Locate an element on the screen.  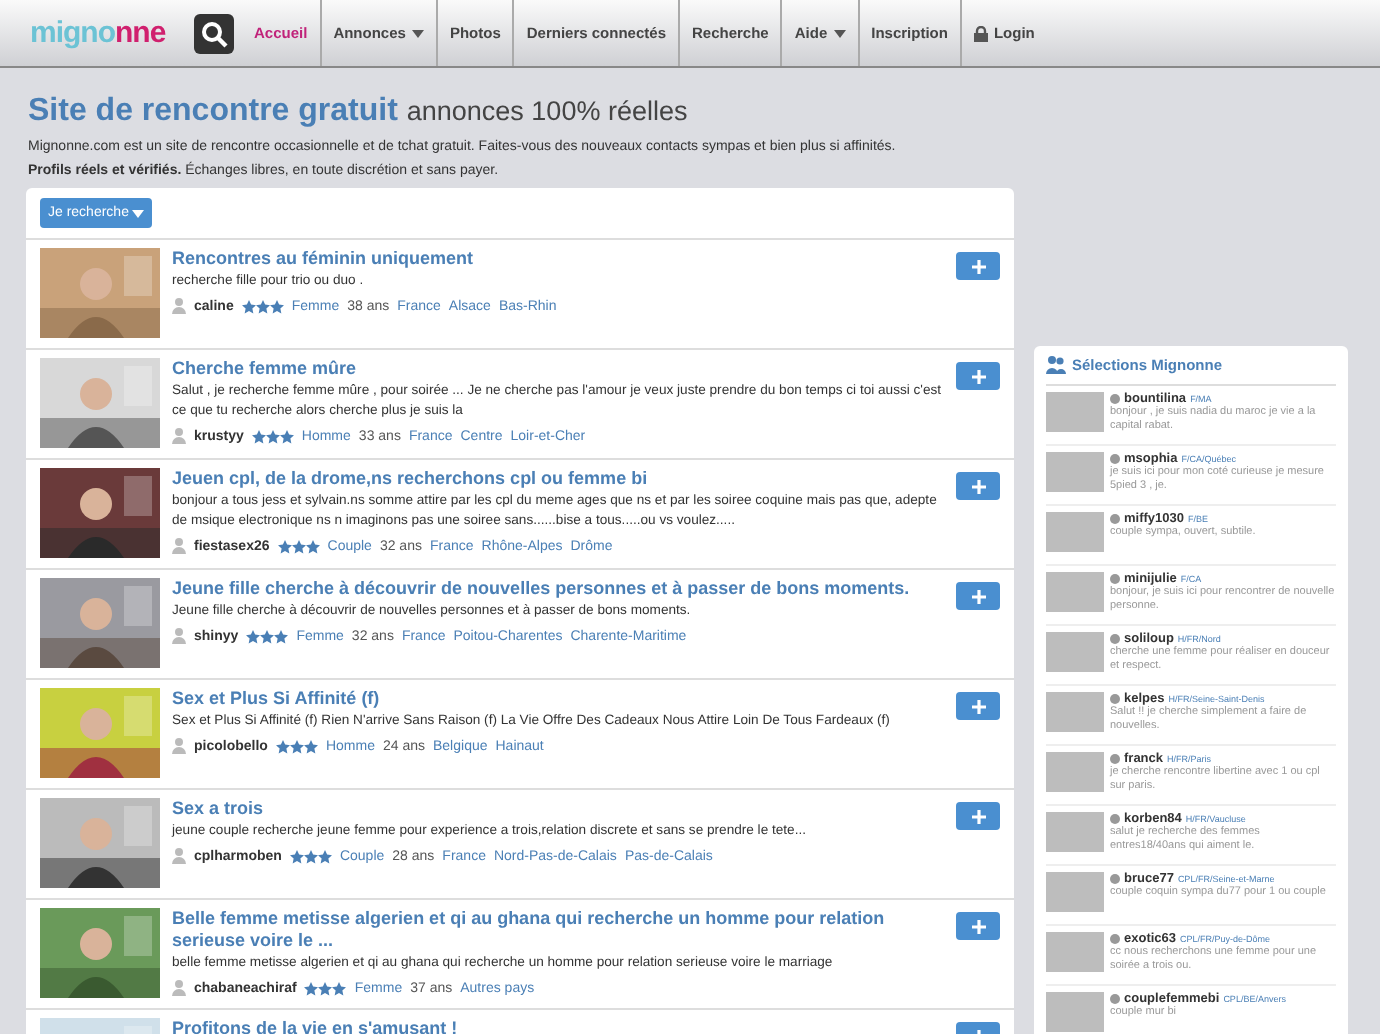
people-icon is located at coordinates (1056, 365).